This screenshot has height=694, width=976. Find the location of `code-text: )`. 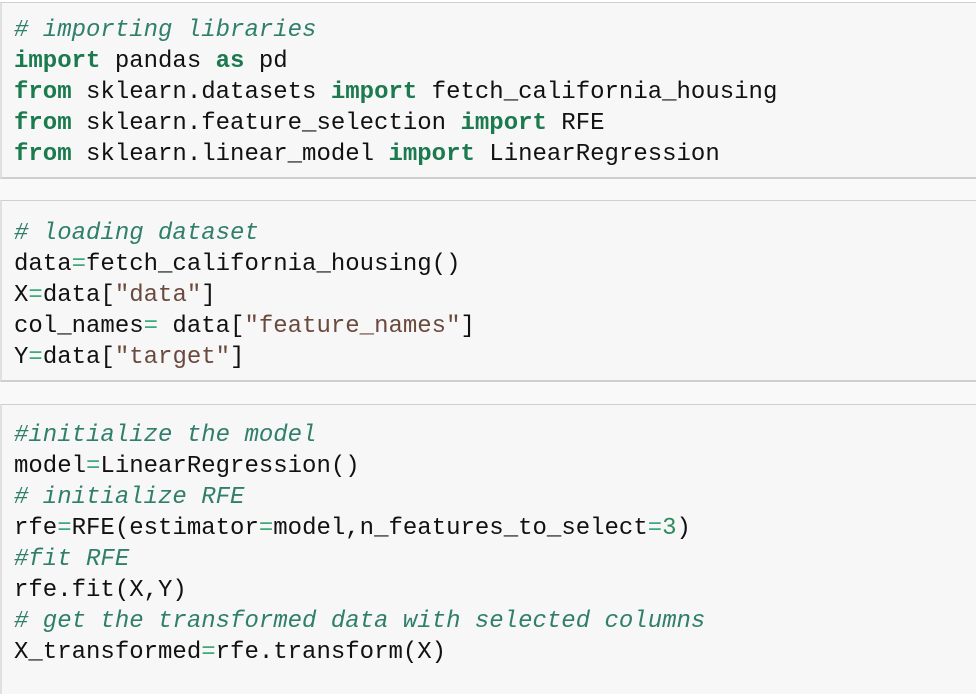

code-text: ) is located at coordinates (683, 528).